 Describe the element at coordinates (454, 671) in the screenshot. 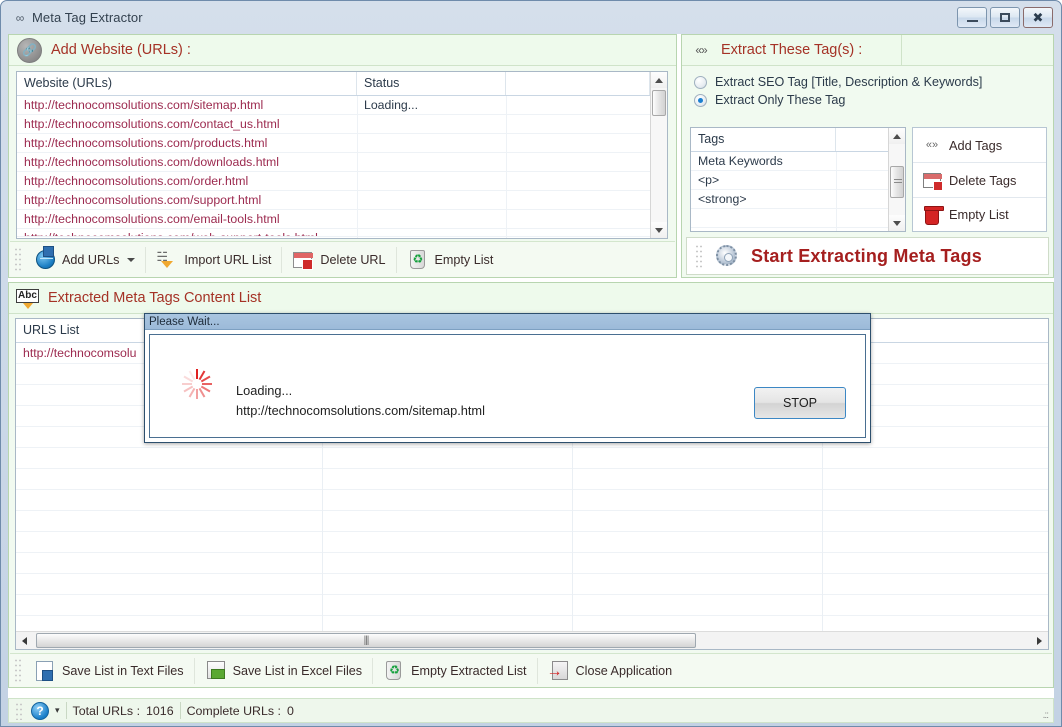

I see `empty-extracted-list-button: Empty Extracted List` at that location.